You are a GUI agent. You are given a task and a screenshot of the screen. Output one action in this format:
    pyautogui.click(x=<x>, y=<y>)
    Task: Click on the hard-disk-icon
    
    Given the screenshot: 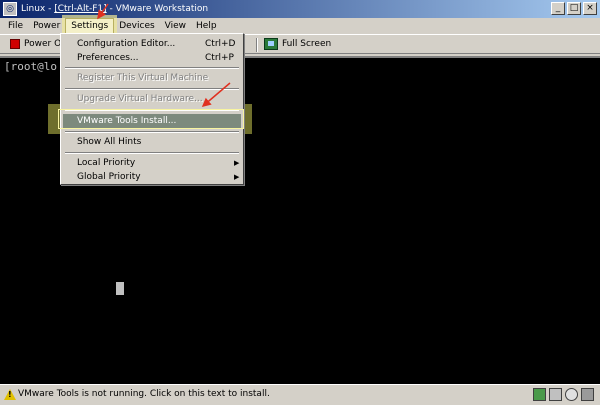 What is the action you would take?
    pyautogui.click(x=555, y=394)
    